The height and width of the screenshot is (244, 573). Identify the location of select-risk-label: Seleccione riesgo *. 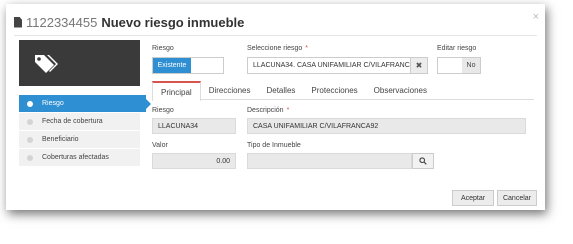
(277, 48).